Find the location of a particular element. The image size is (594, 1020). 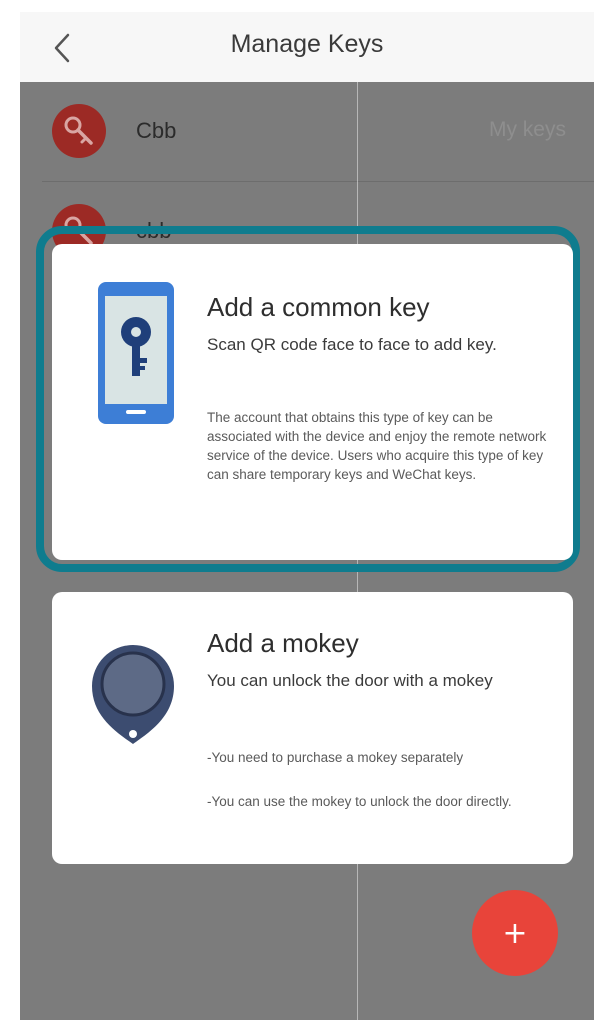

card-note: -You need to purchase a mokey separately is located at coordinates (335, 757).